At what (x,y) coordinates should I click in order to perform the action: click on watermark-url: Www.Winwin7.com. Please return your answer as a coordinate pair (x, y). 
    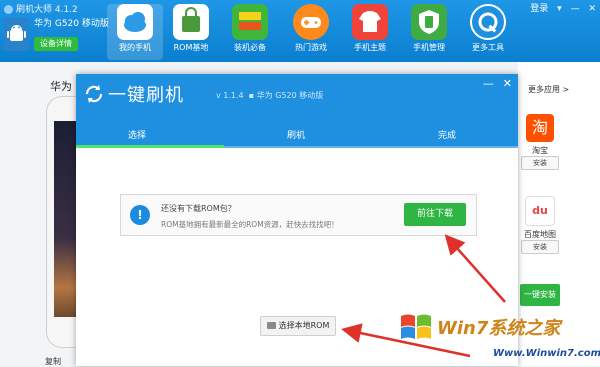
    Looking at the image, I should click on (546, 353).